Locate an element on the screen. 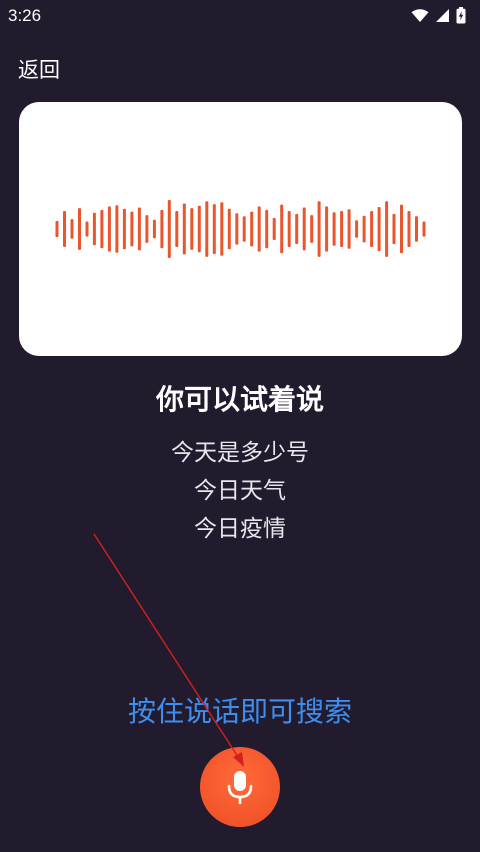 The width and height of the screenshot is (480, 852). microphone-icon is located at coordinates (240, 788).